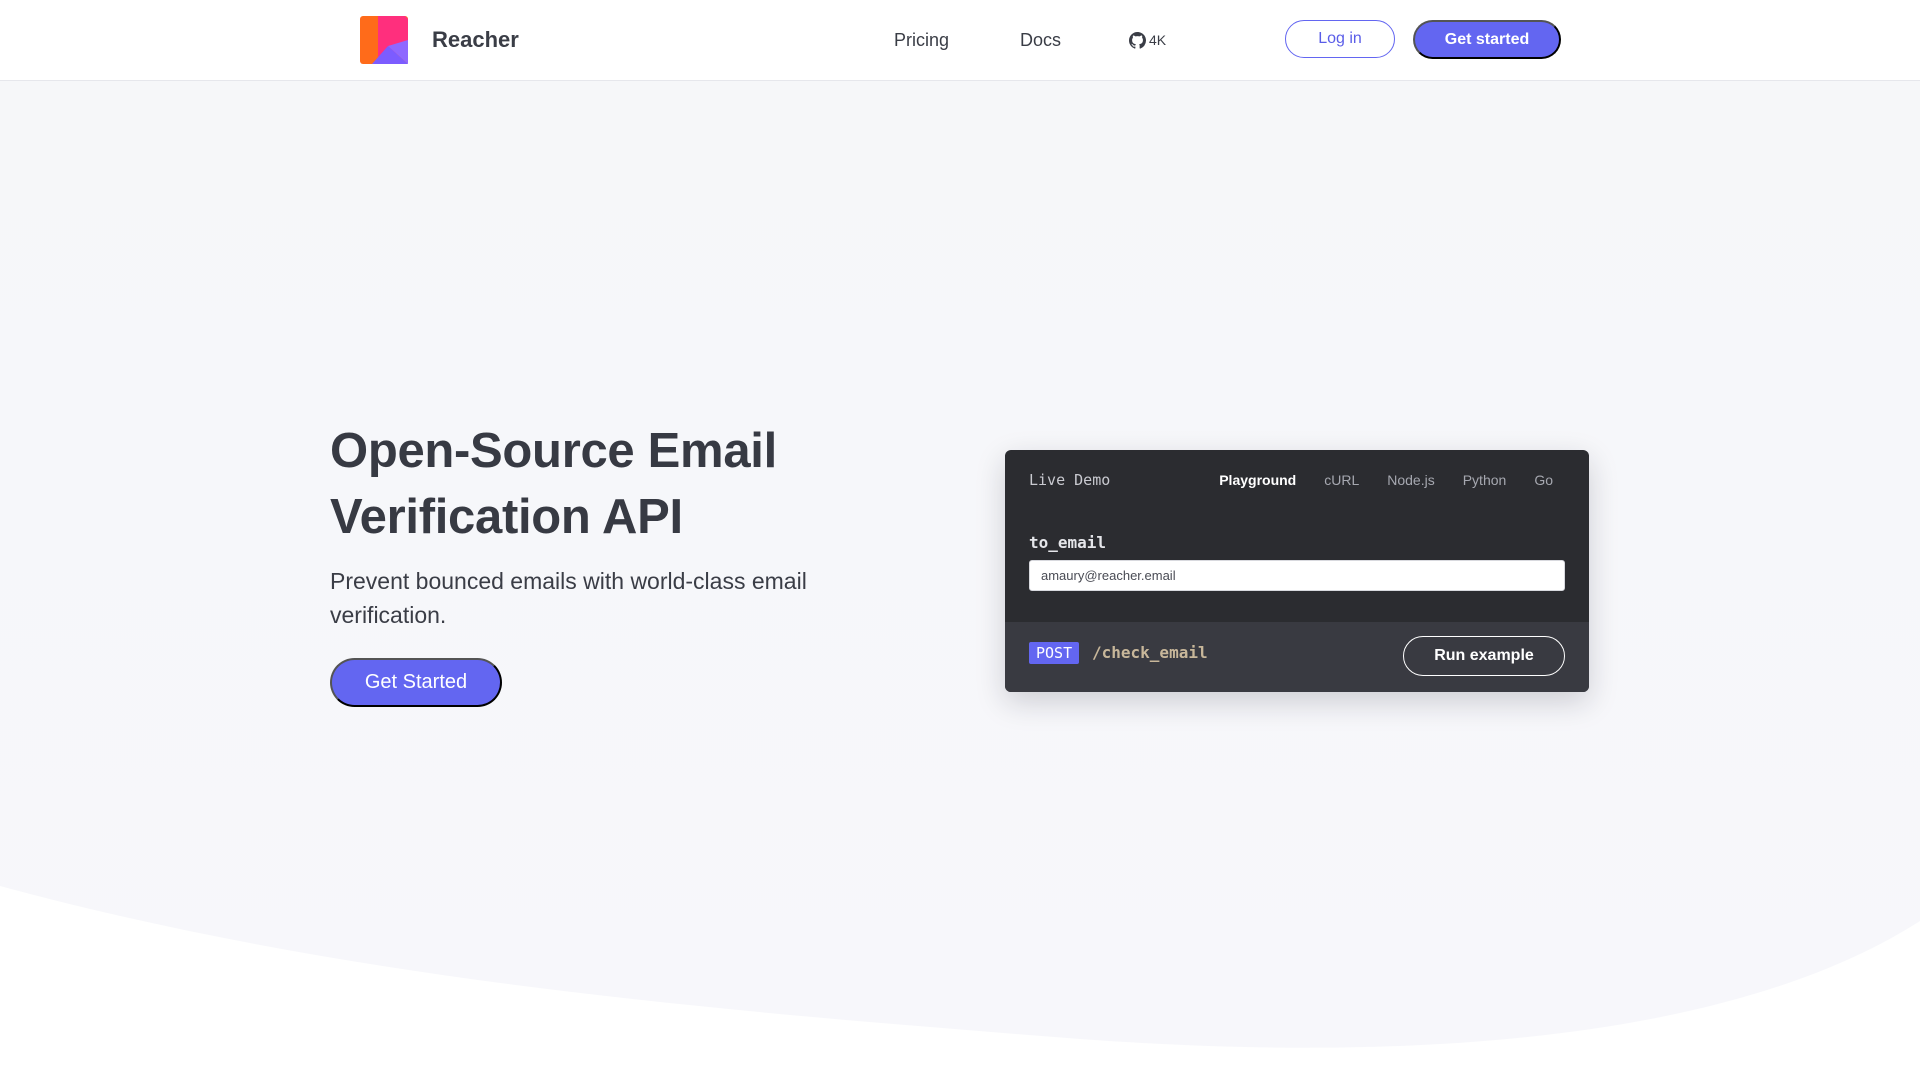 This screenshot has width=1920, height=1080. Describe the element at coordinates (553, 484) in the screenshot. I see `hero-title: Open-Source Email Verification API` at that location.